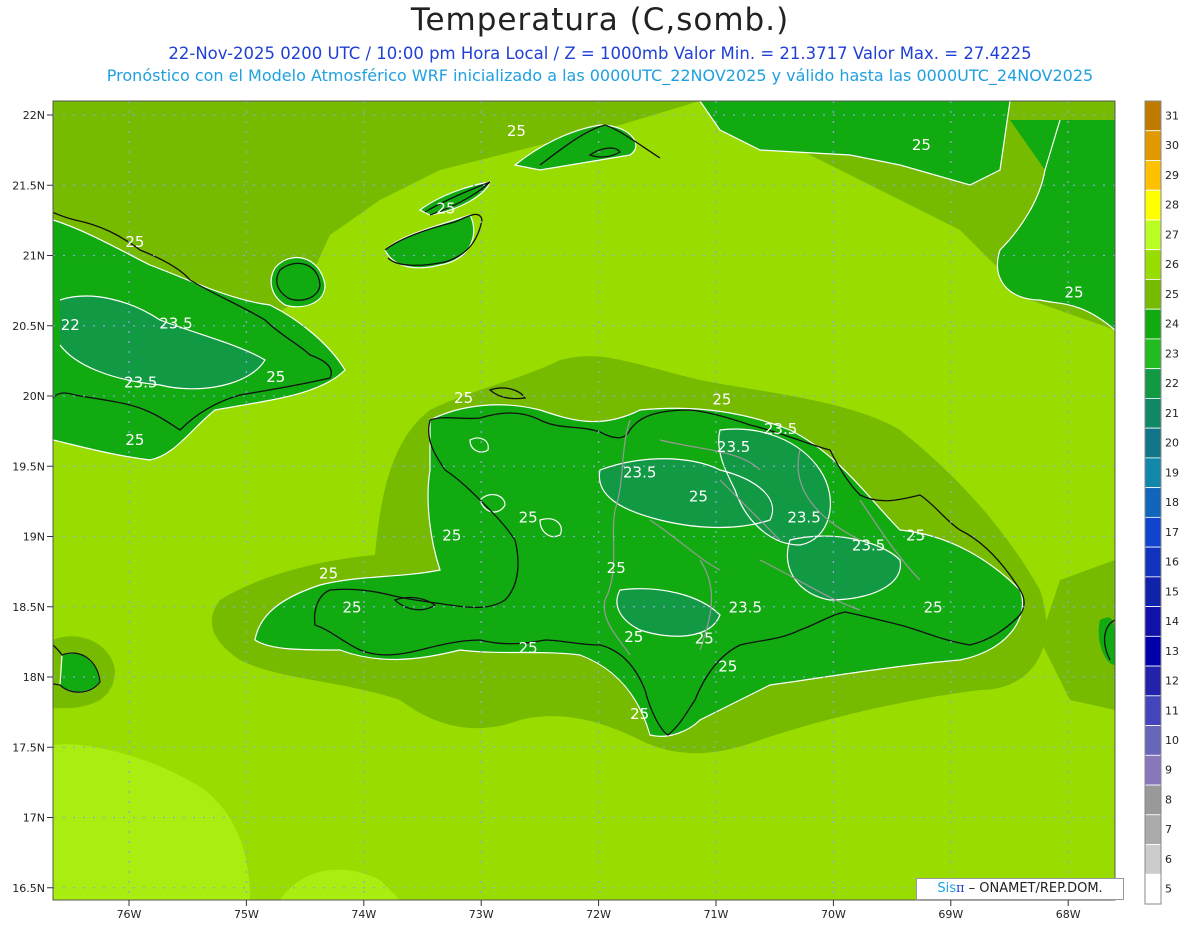 The image size is (1200, 927). Describe the element at coordinates (960, 888) in the screenshot. I see `pi-logo-icon: π` at that location.